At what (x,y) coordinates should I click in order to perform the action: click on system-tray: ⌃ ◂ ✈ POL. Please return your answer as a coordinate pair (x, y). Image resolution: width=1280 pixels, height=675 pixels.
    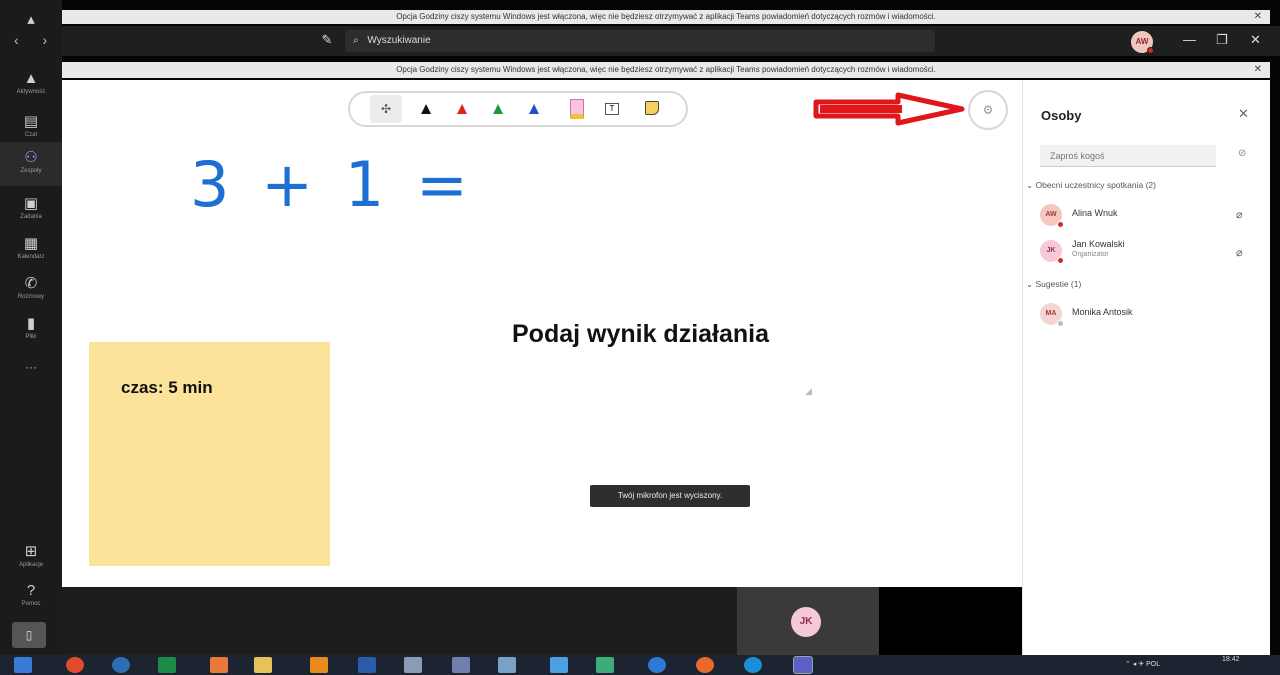
    Looking at the image, I should click on (1142, 664).